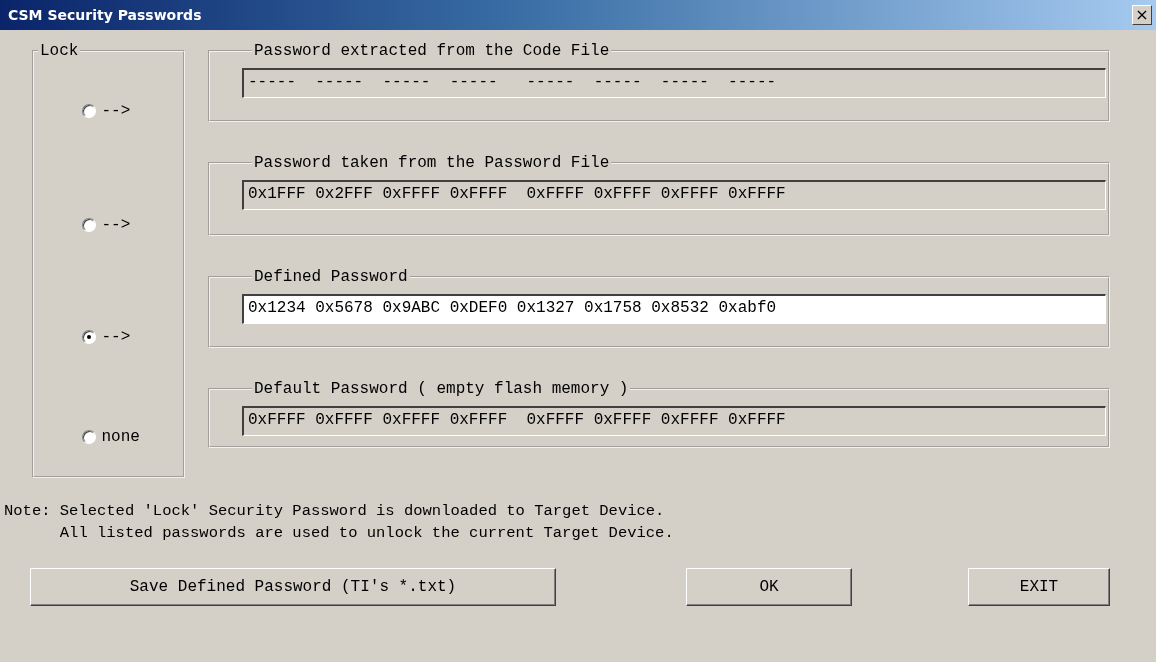  What do you see at coordinates (441, 389) in the screenshot?
I see `group-title: Default Password ( empty flash memory )` at bounding box center [441, 389].